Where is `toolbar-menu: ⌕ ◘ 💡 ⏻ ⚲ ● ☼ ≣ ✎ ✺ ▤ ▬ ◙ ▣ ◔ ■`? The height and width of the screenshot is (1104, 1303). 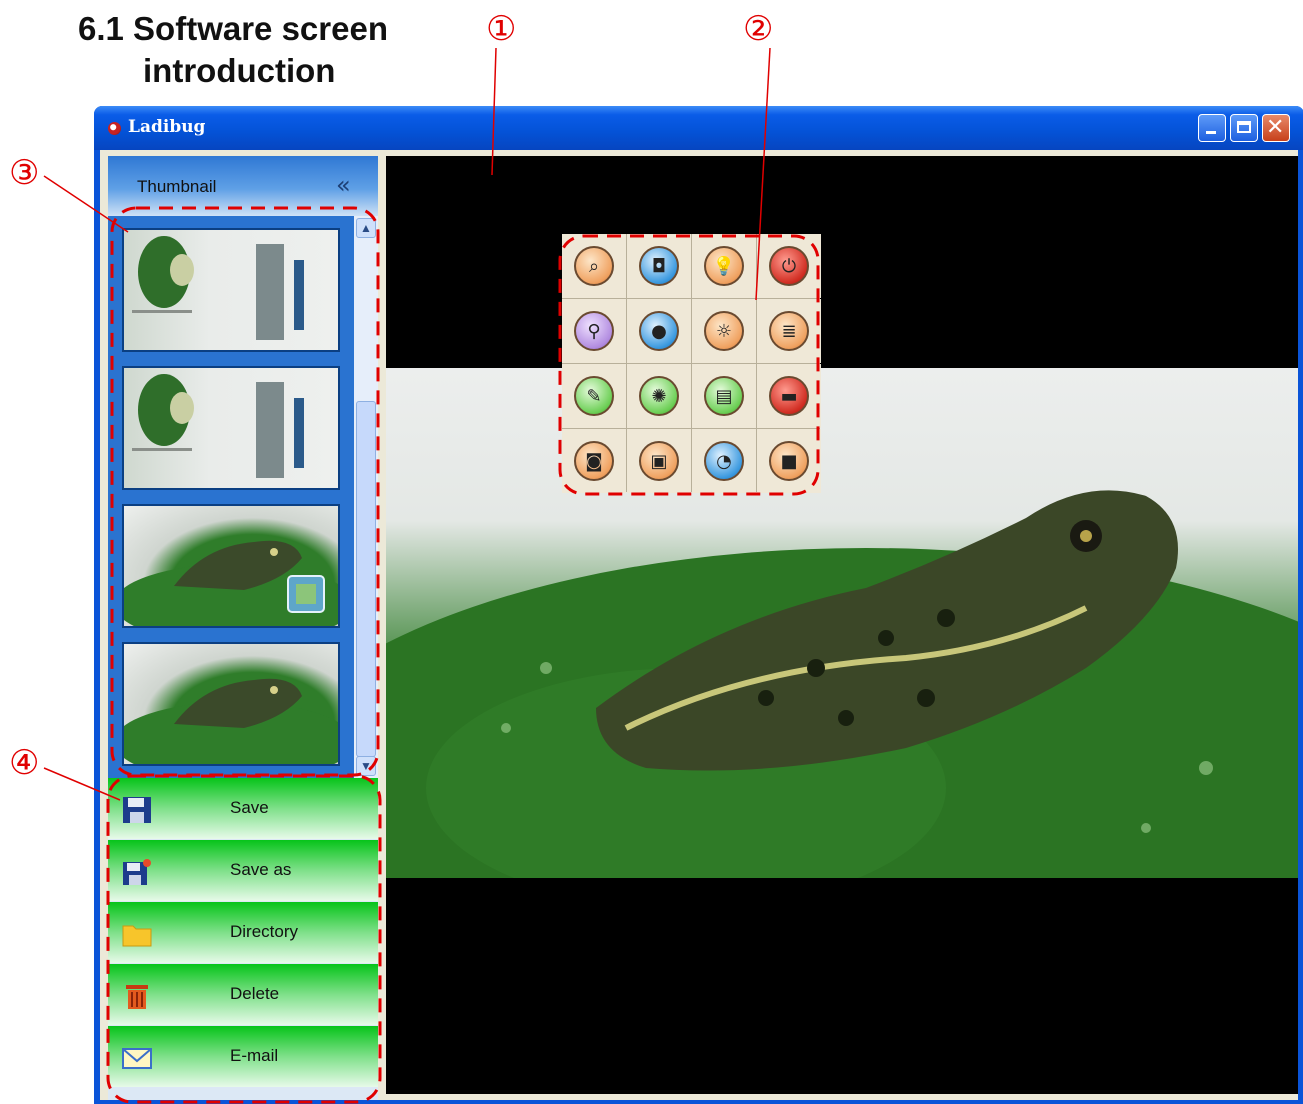
toolbar-menu: ⌕ ◘ 💡 ⏻ ⚲ ● ☼ ≣ ✎ ✺ ▤ ▬ ◙ ▣ ◔ ■ is located at coordinates (691, 363).